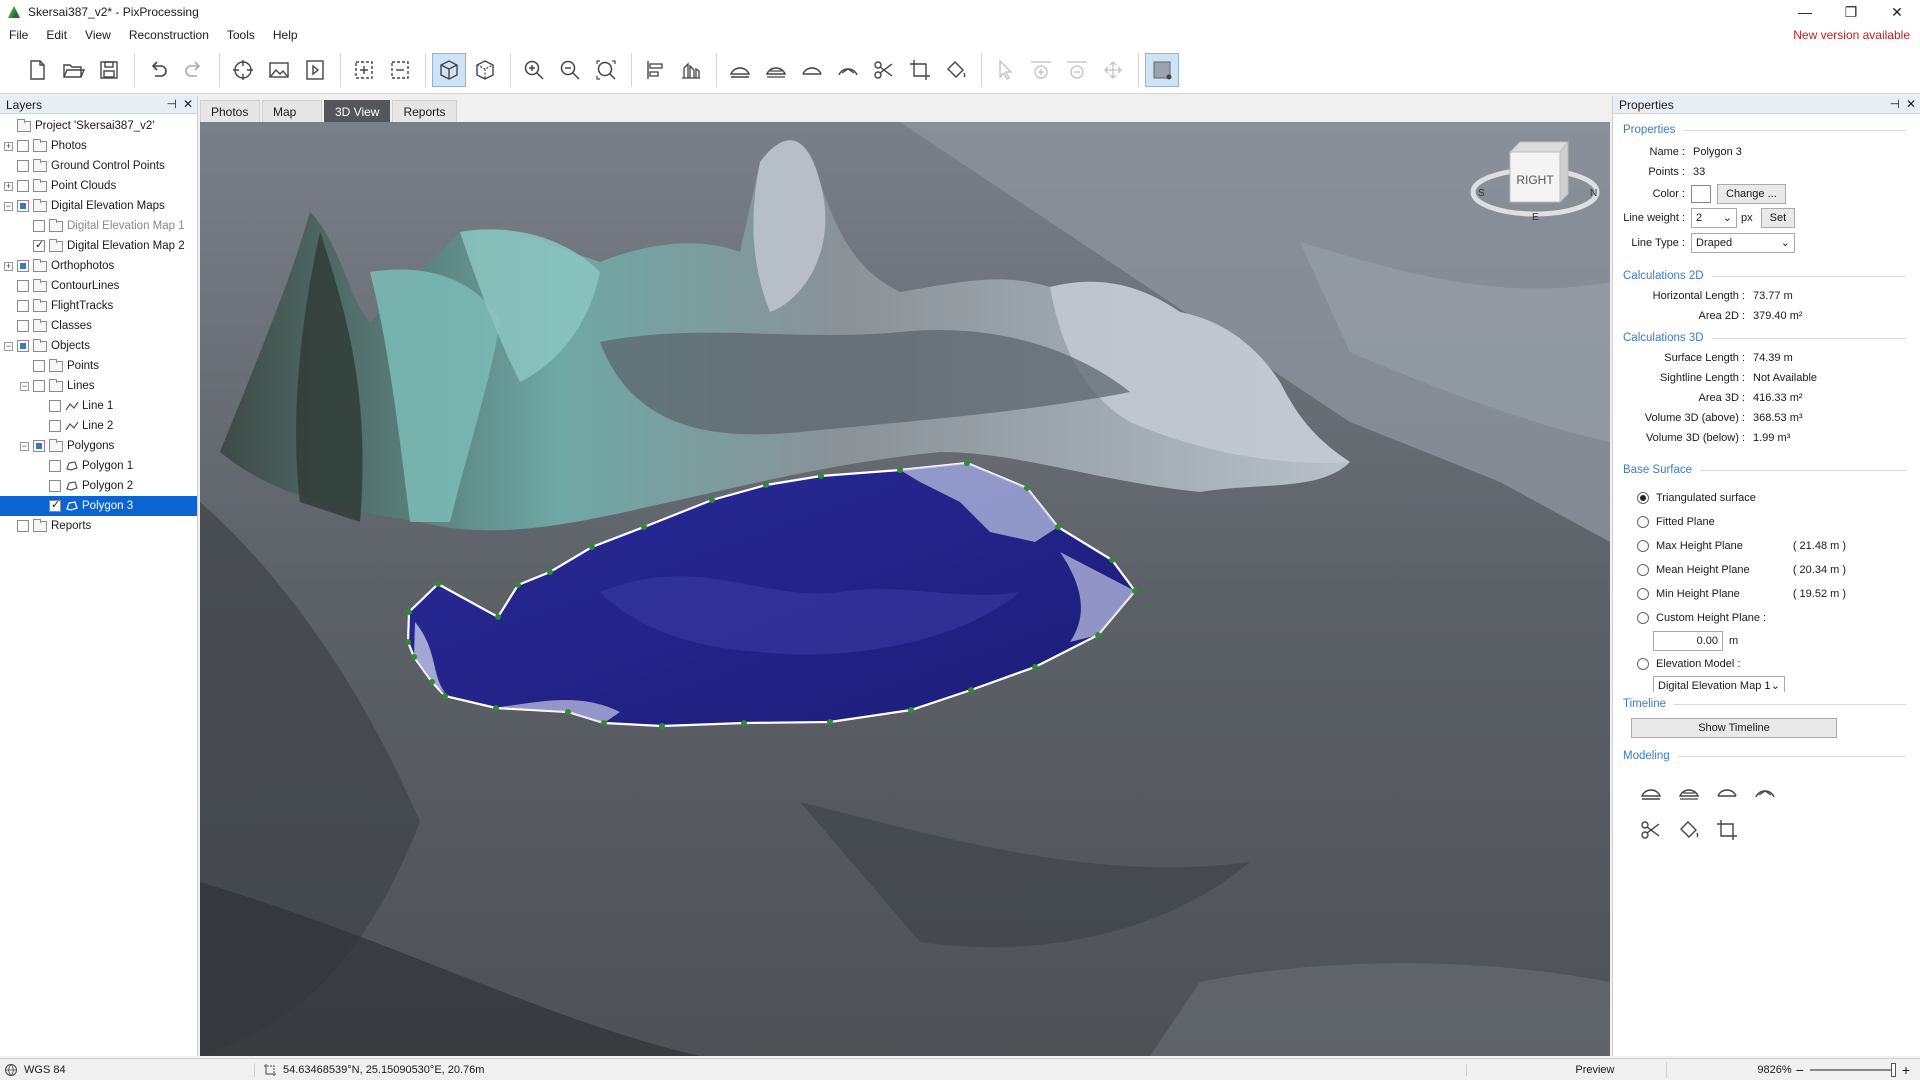 The width and height of the screenshot is (1920, 1080). What do you see at coordinates (98, 506) in the screenshot?
I see `layer-item: Polygon 3` at bounding box center [98, 506].